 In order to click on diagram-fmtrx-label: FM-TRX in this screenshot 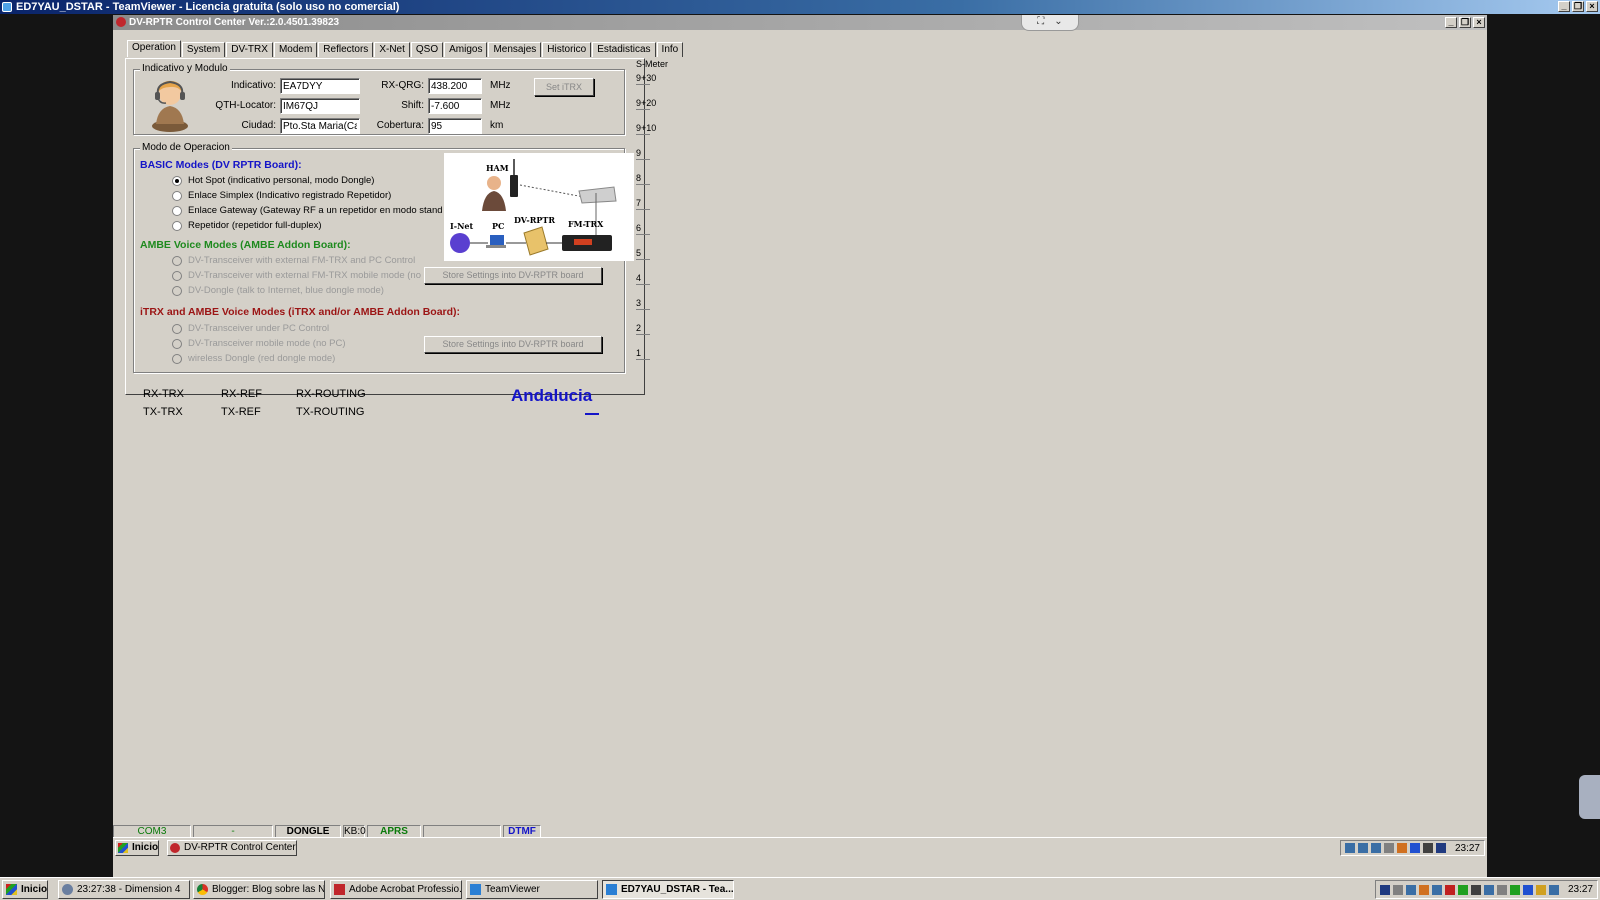, I will do `click(586, 224)`.